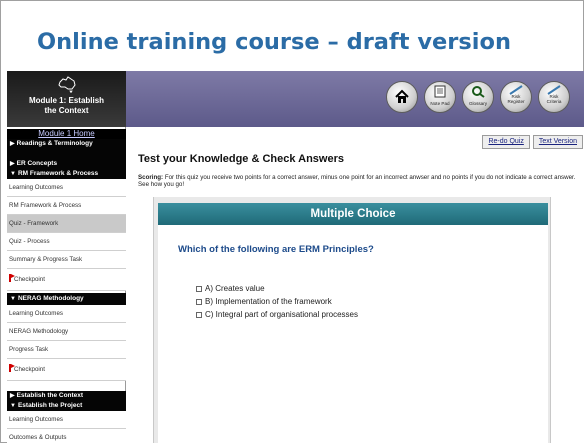  I want to click on sidebar-item-readings-terminology: ▶ Readings & Terminology, so click(66, 149).